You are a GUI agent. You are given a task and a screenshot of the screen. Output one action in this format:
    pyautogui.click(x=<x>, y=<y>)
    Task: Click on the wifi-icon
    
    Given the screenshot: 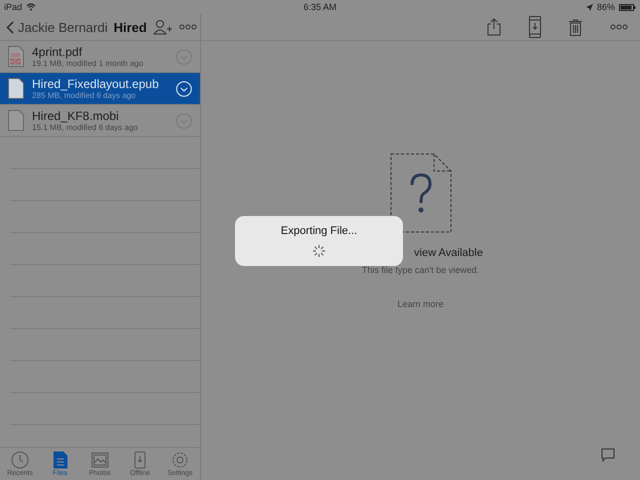 What is the action you would take?
    pyautogui.click(x=31, y=7)
    